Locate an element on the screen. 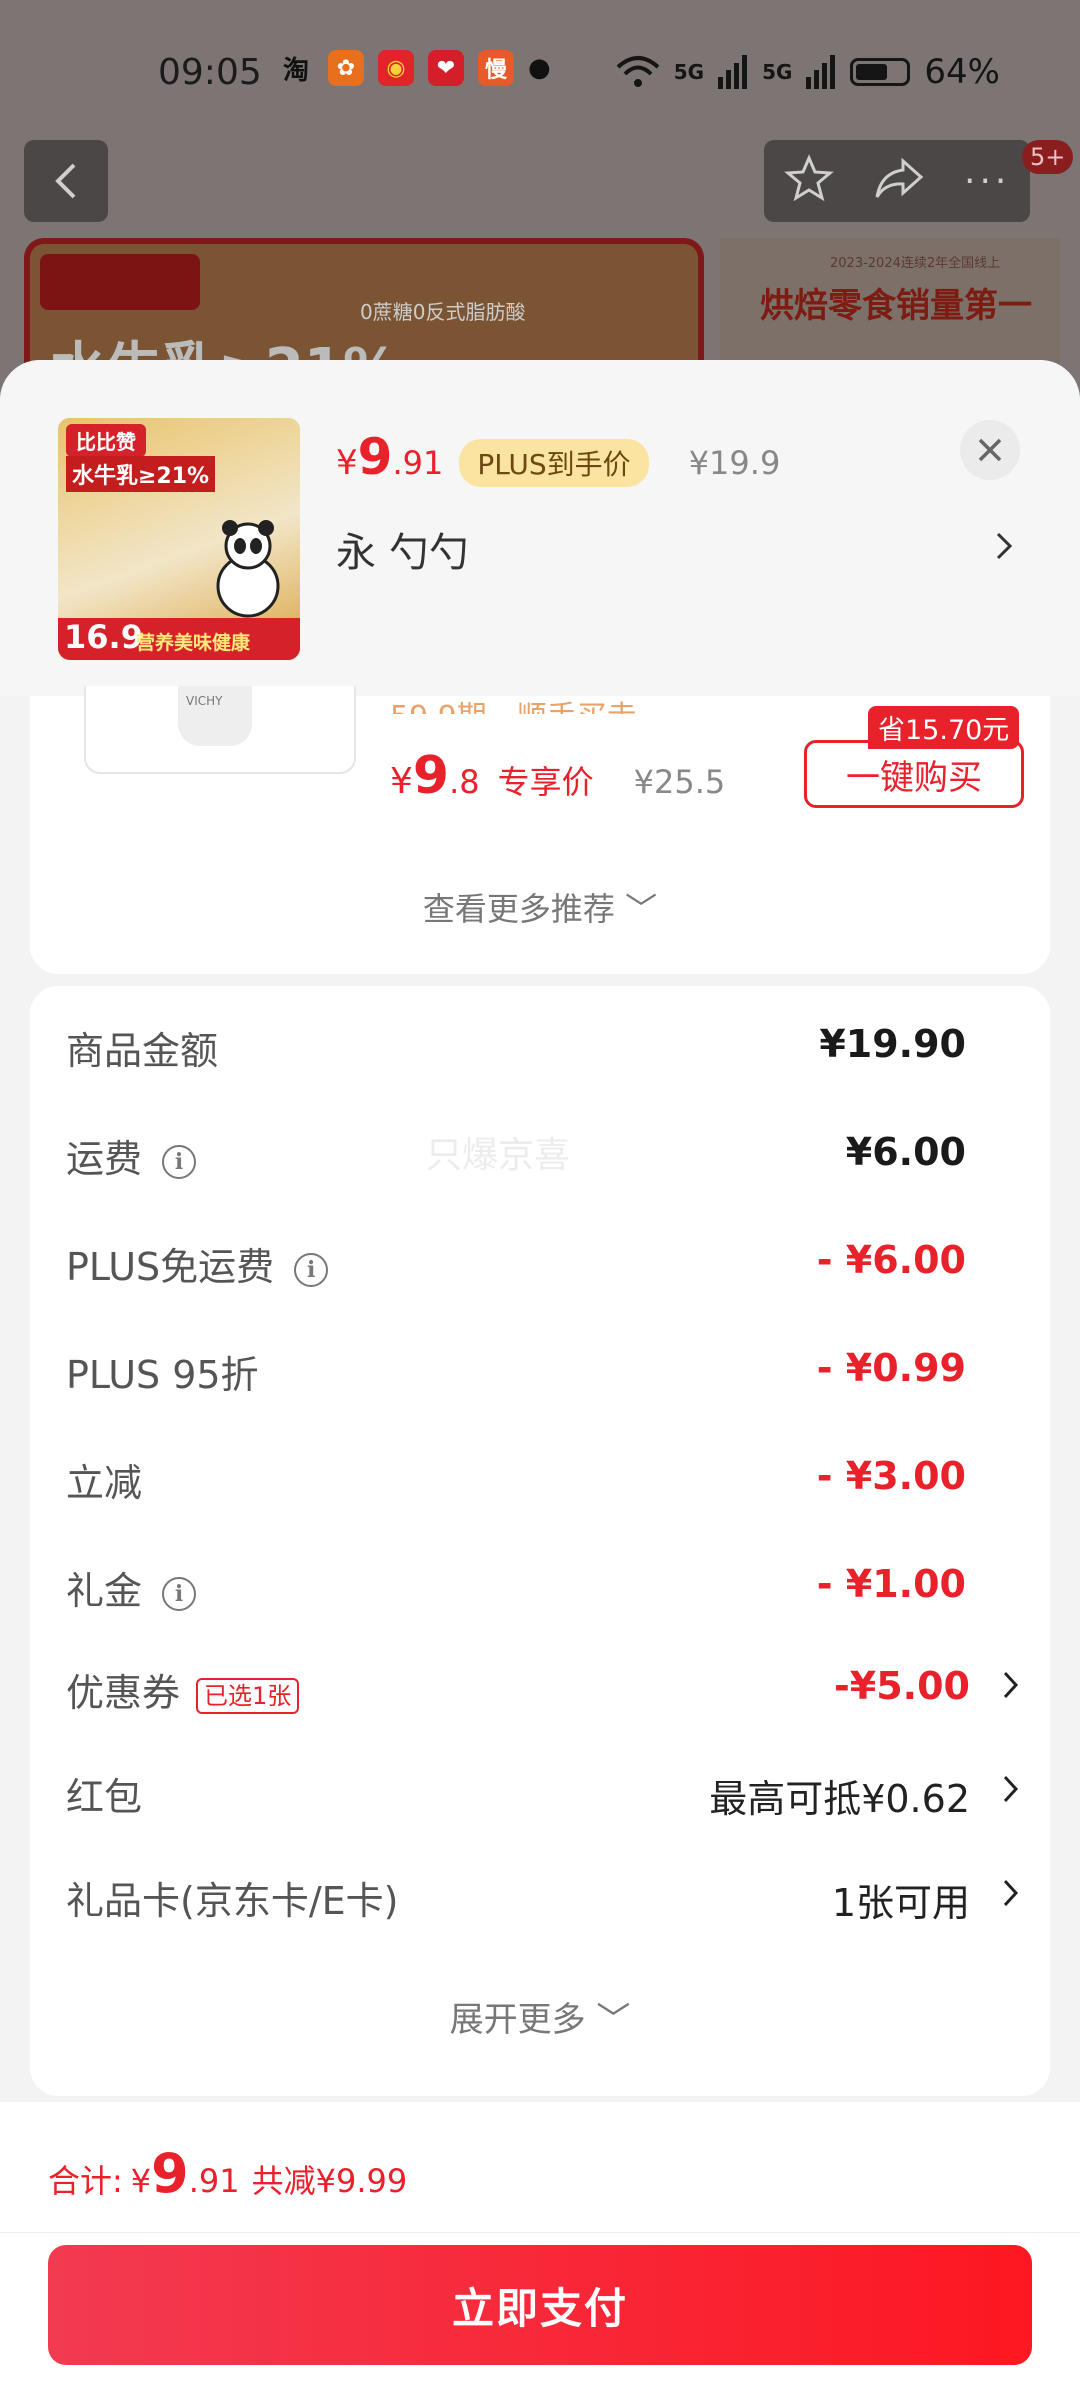 Image resolution: width=1080 pixels, height=2400 pixels. thumb-slogan: 营养美味健康双"0" is located at coordinates (193, 646).